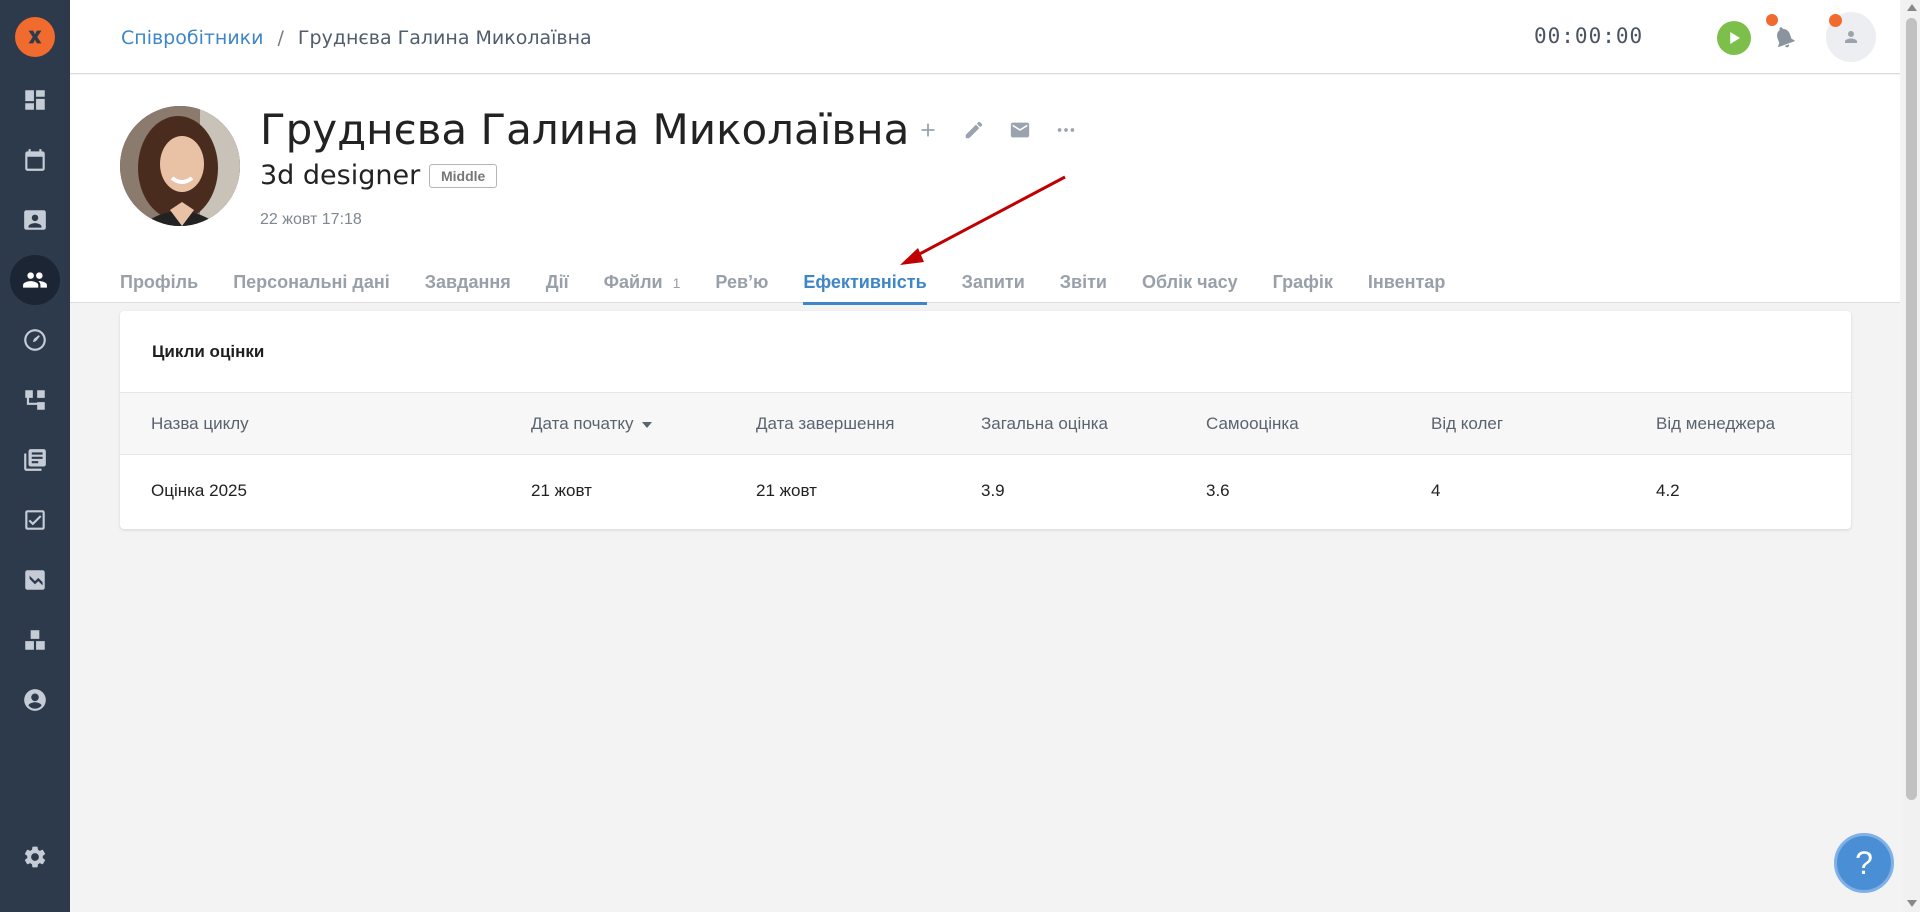 The image size is (1920, 912). I want to click on column-from-manager: Від менеджера, so click(1715, 424).